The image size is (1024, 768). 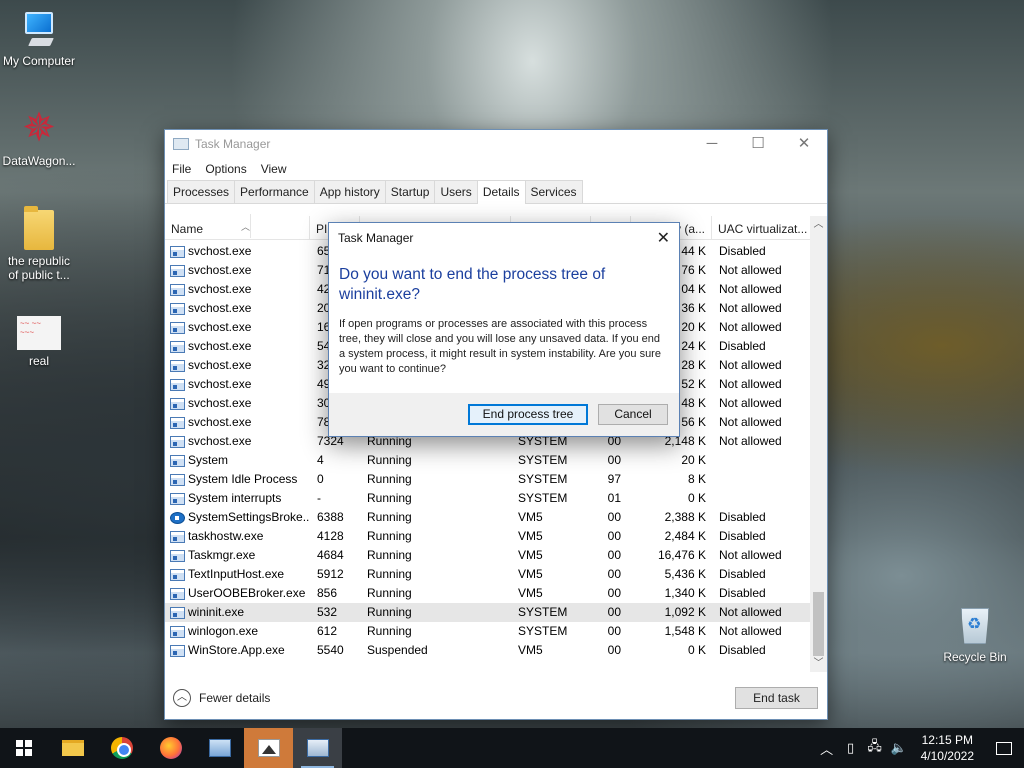 I want to click on end-task-button: End task, so click(x=776, y=698).